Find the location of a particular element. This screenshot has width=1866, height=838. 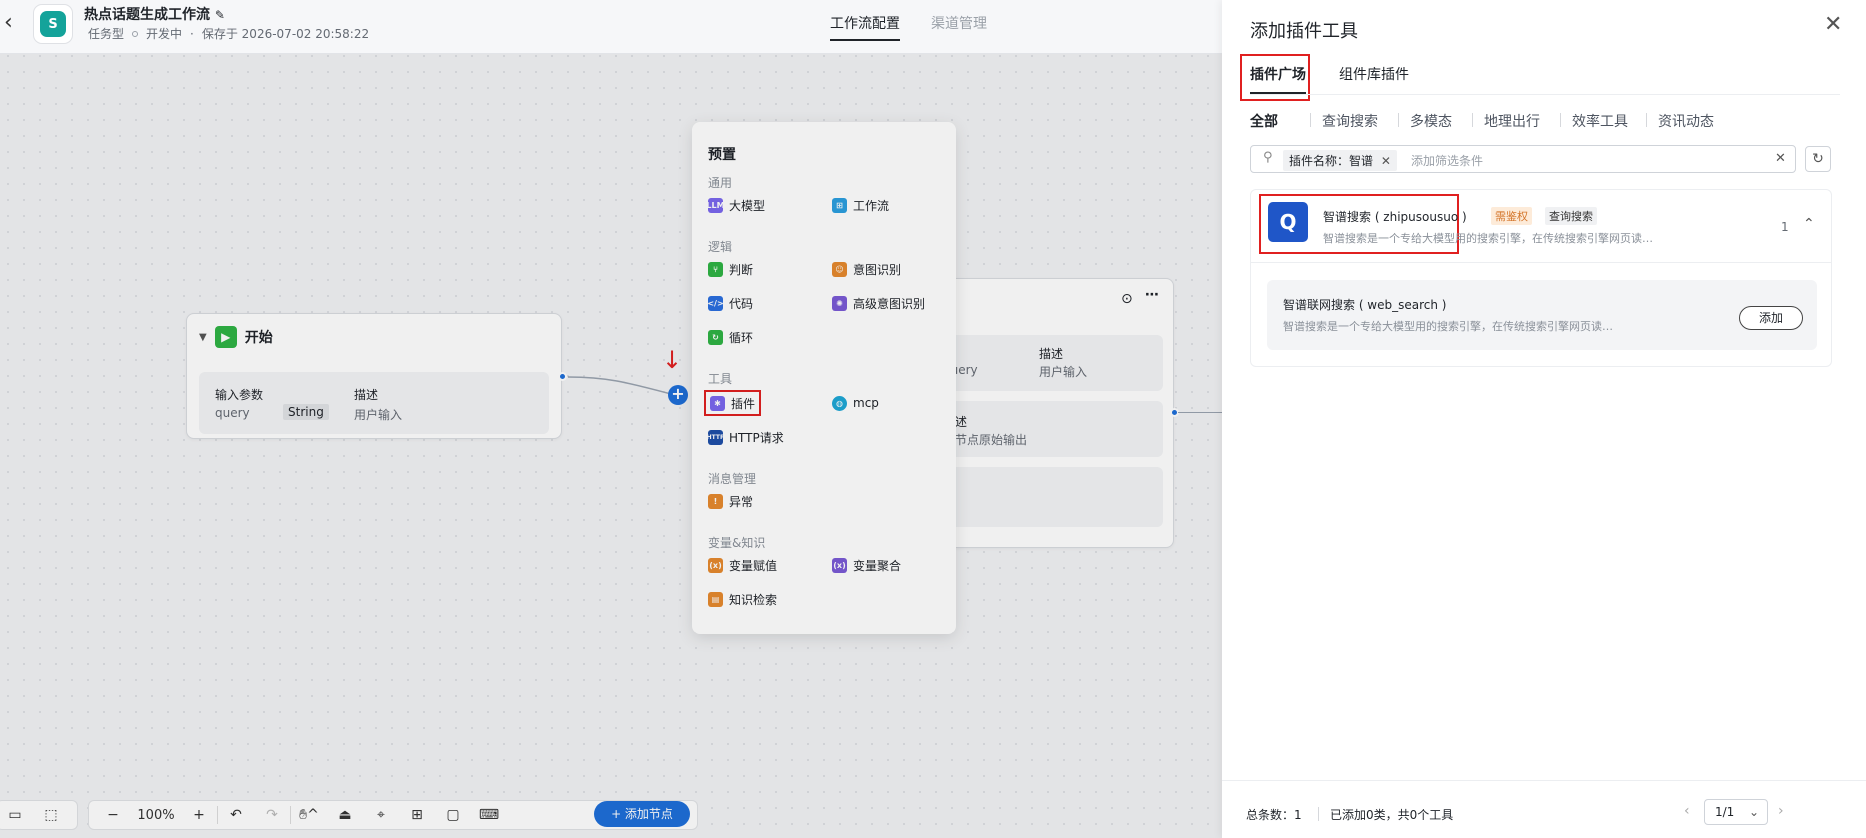

section-logic: 逻辑 is located at coordinates (720, 247).